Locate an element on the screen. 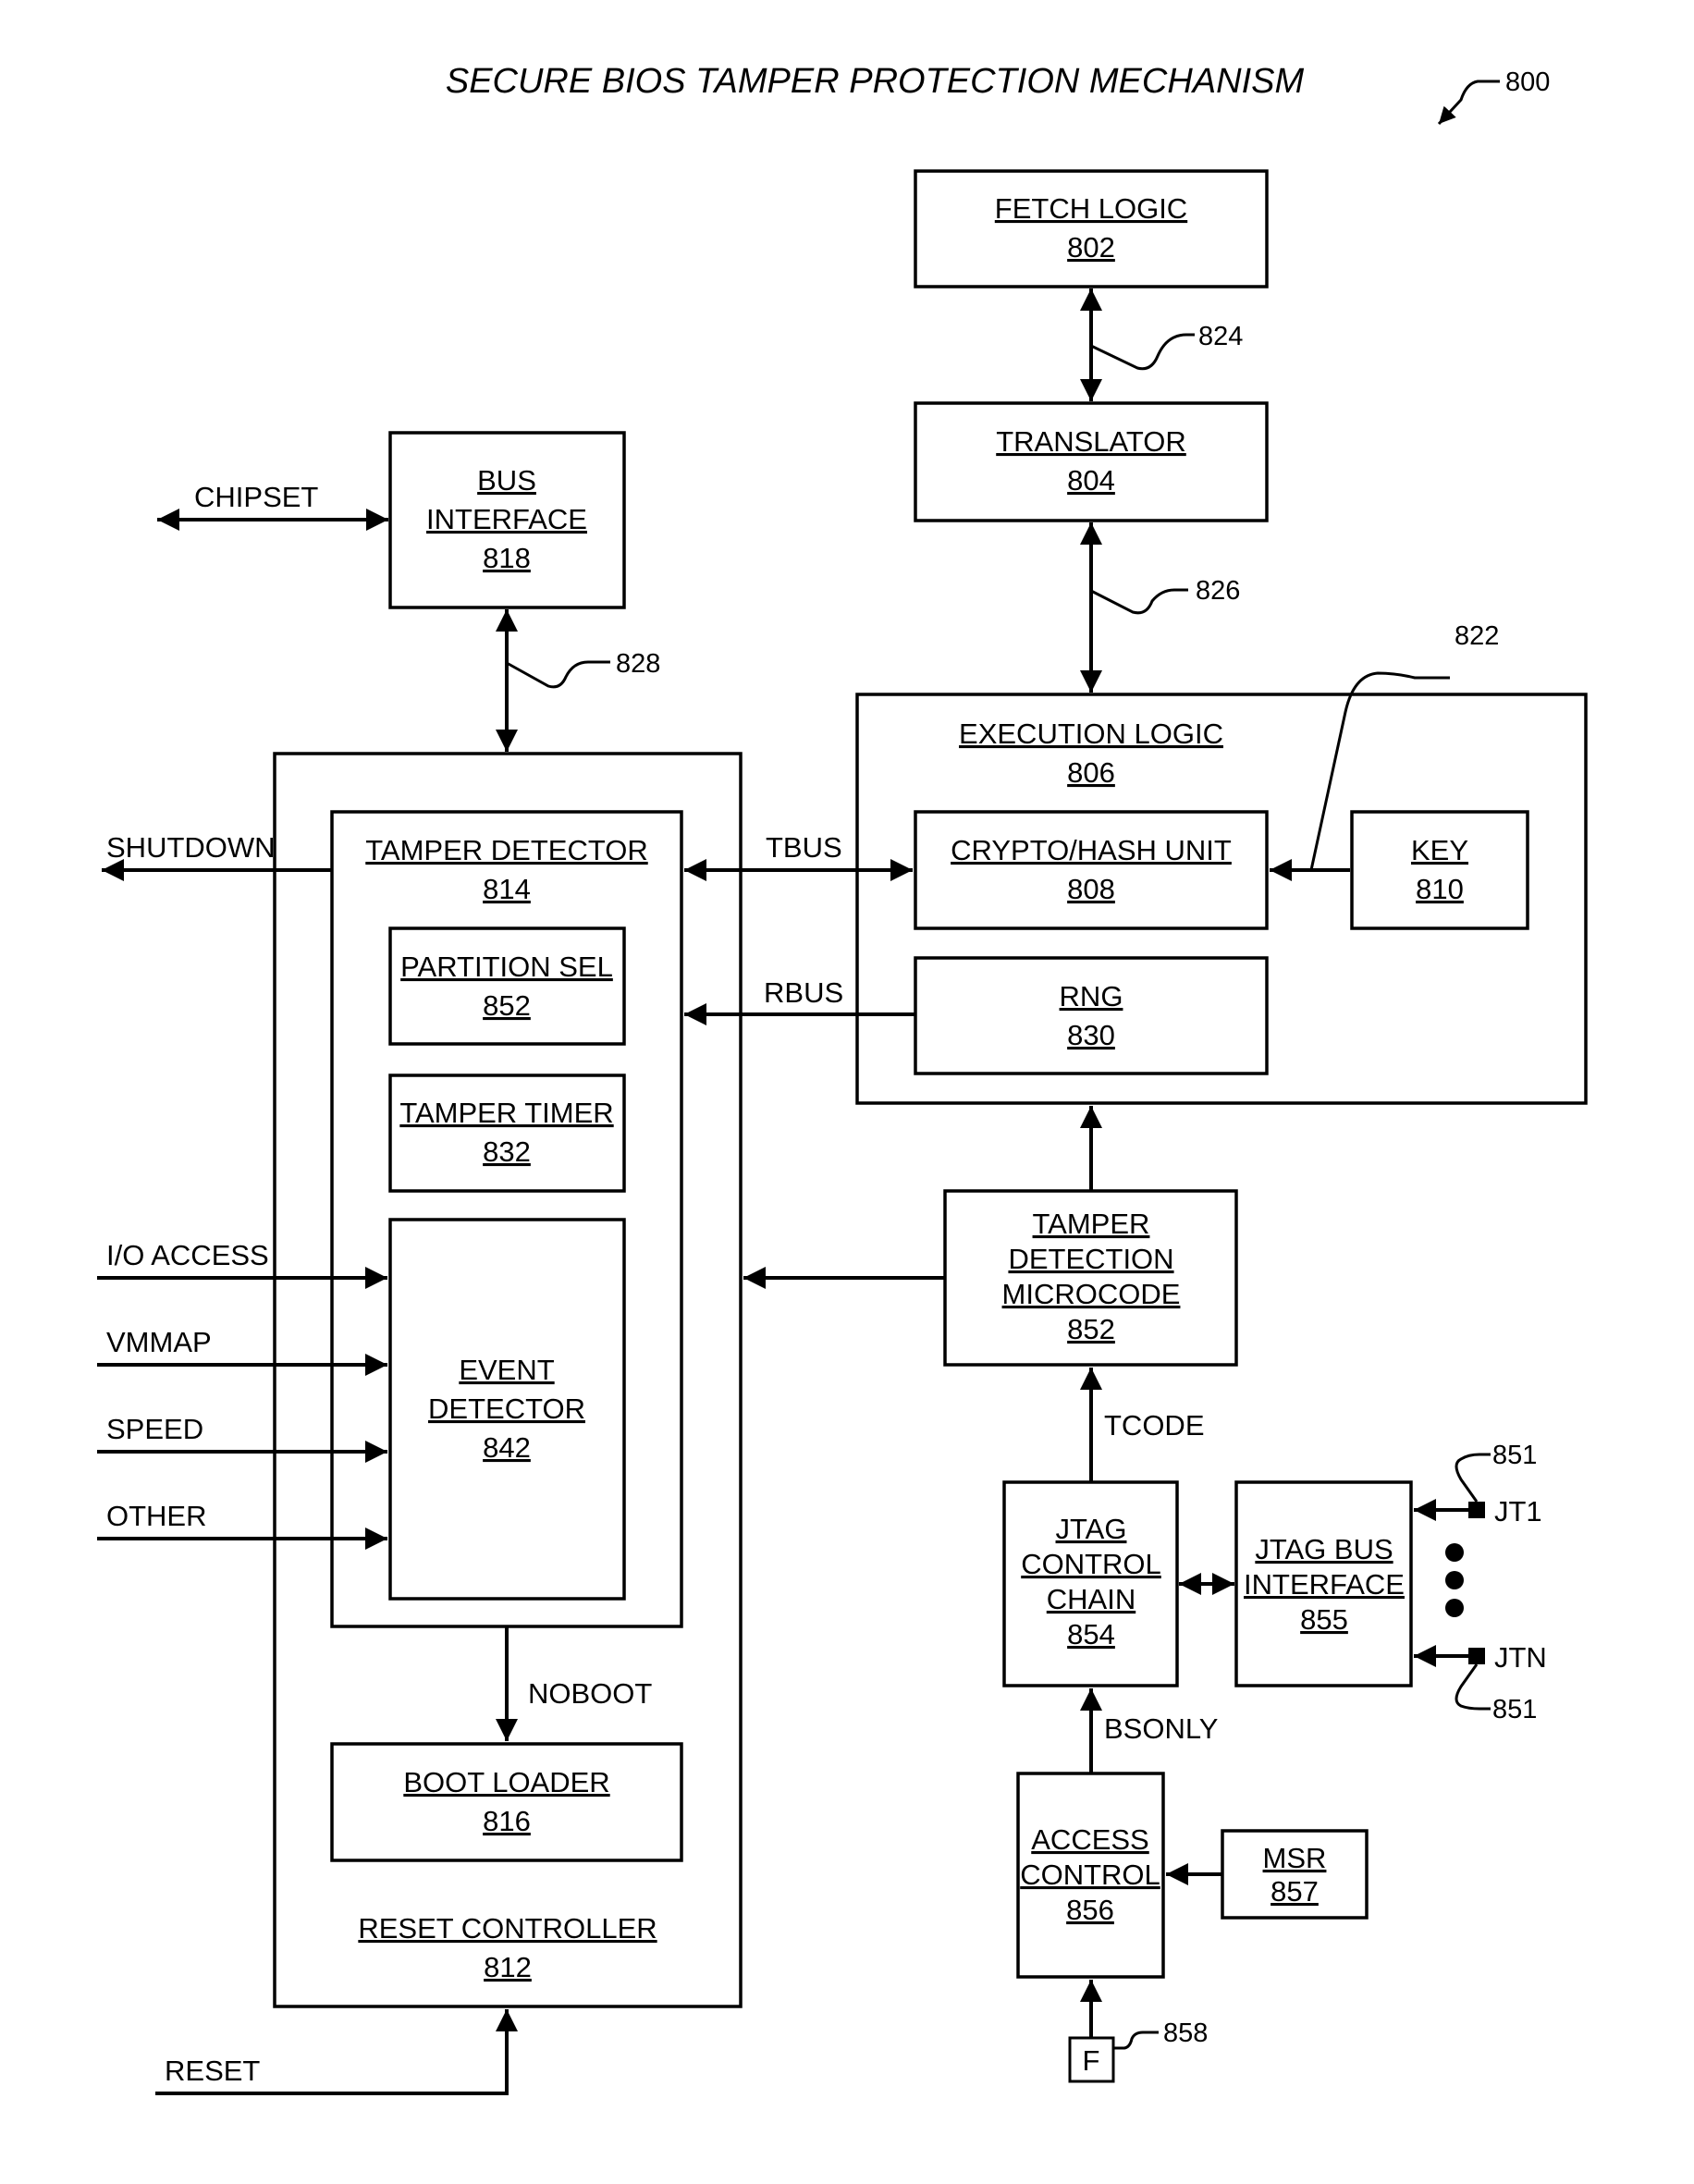 The height and width of the screenshot is (2184, 1694). execution-logic-ref: 806 is located at coordinates (1091, 772).